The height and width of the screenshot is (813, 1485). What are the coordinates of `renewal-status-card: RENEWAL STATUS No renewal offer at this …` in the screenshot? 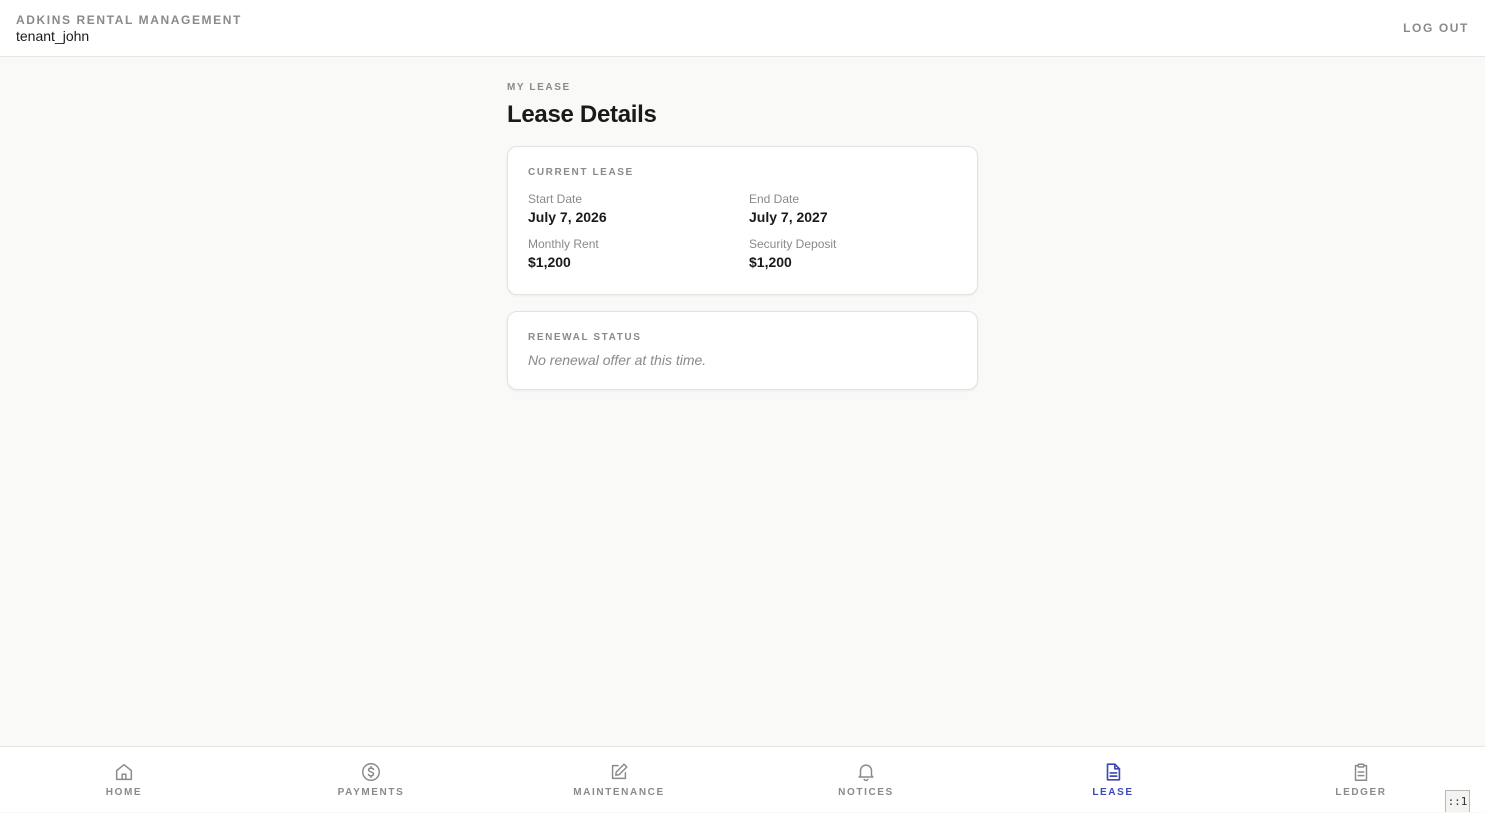 It's located at (742, 350).